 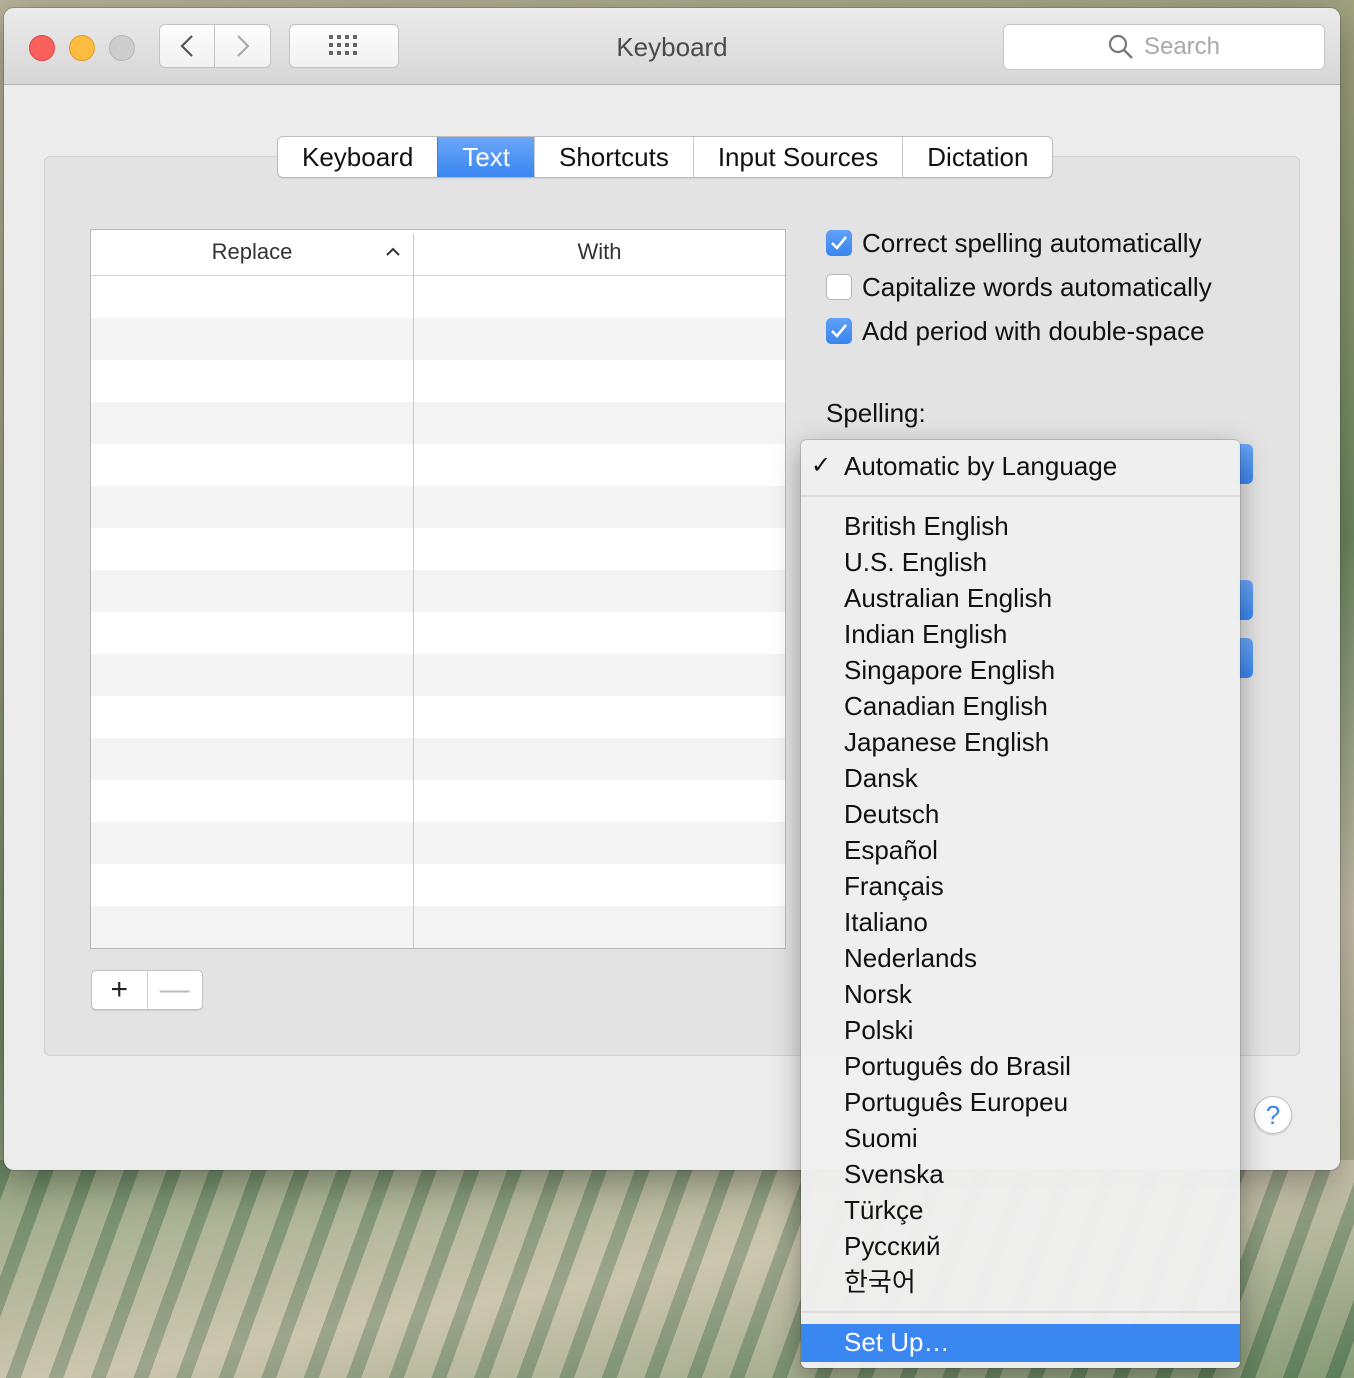 I want to click on column-divider, so click(x=413, y=591).